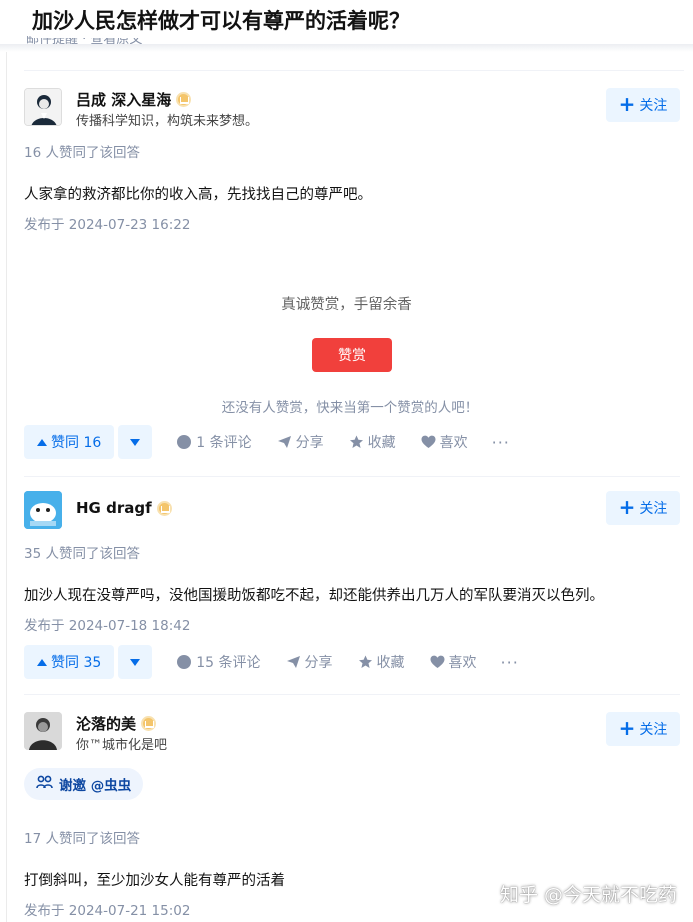 Image resolution: width=693 pixels, height=922 pixels. I want to click on comment-button: 15 条评论, so click(219, 662).